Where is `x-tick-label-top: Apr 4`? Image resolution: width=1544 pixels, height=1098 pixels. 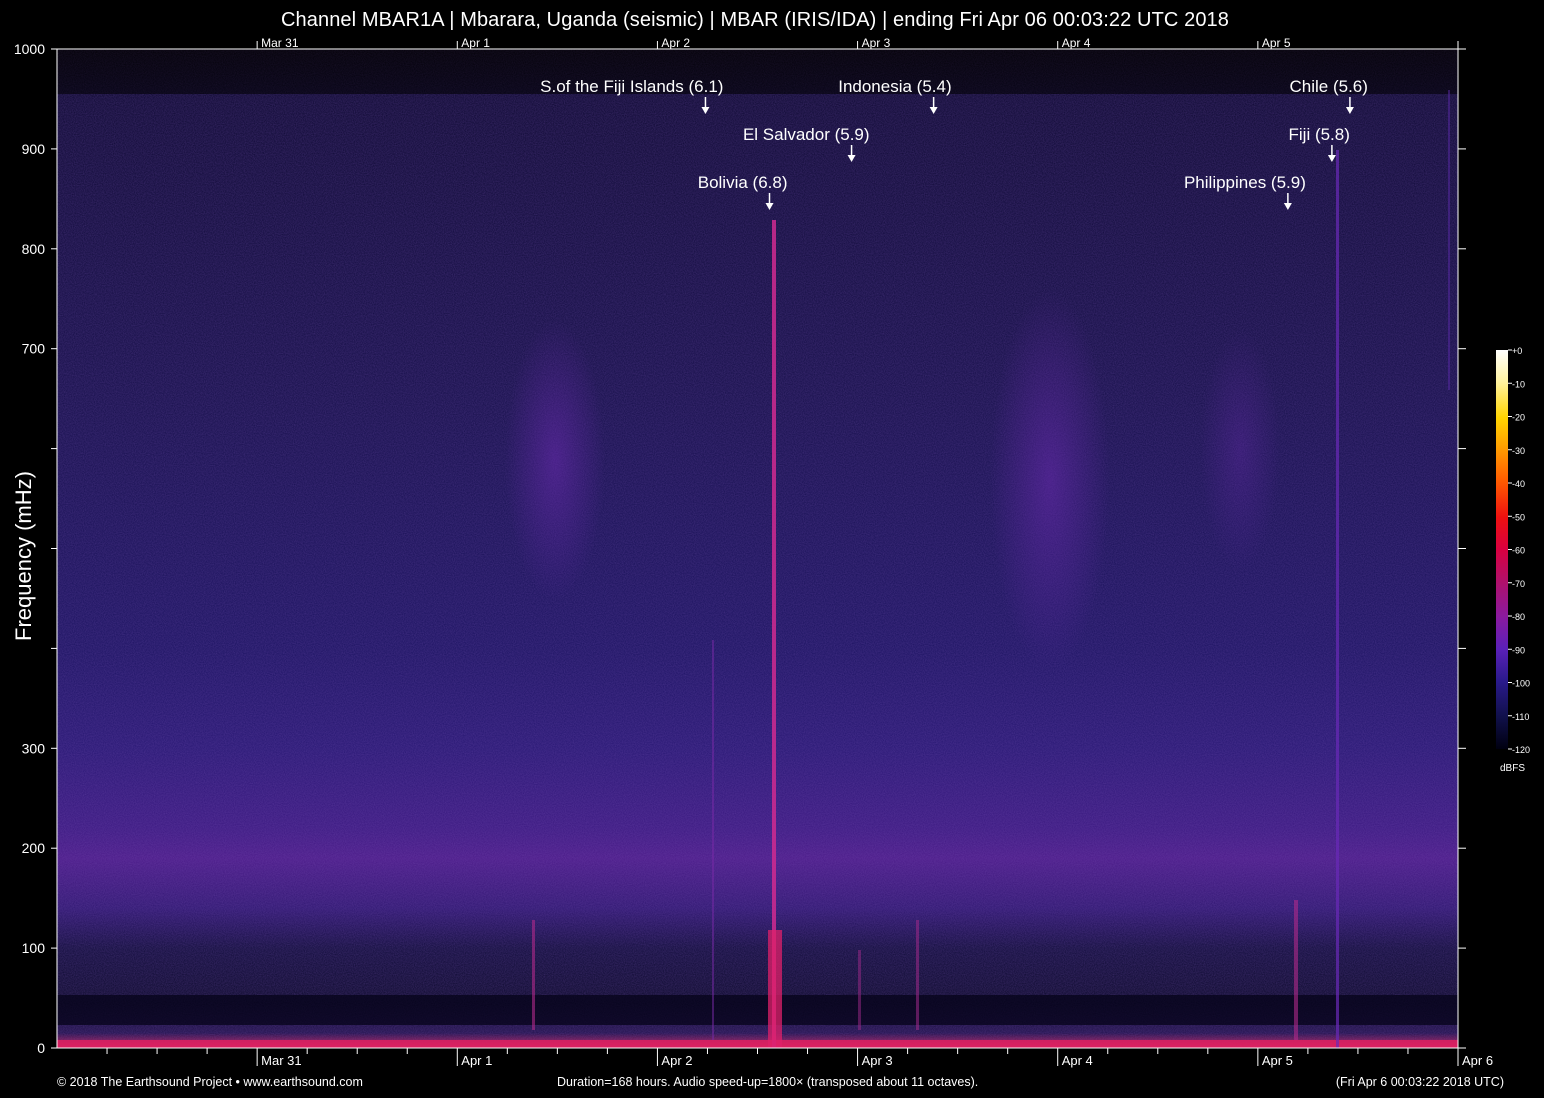 x-tick-label-top: Apr 4 is located at coordinates (1076, 43).